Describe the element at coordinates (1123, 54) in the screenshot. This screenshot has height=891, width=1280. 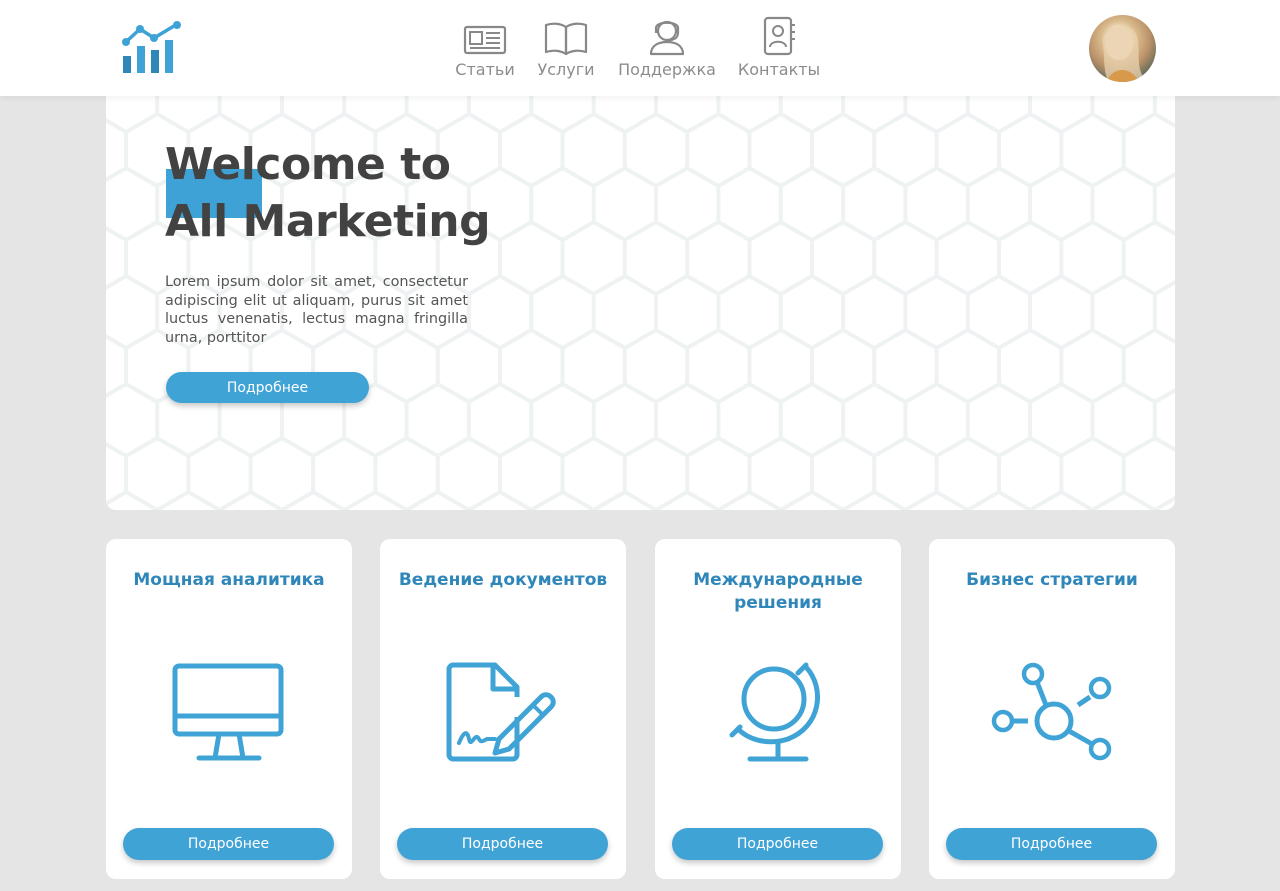
I see `avatar-photo` at that location.